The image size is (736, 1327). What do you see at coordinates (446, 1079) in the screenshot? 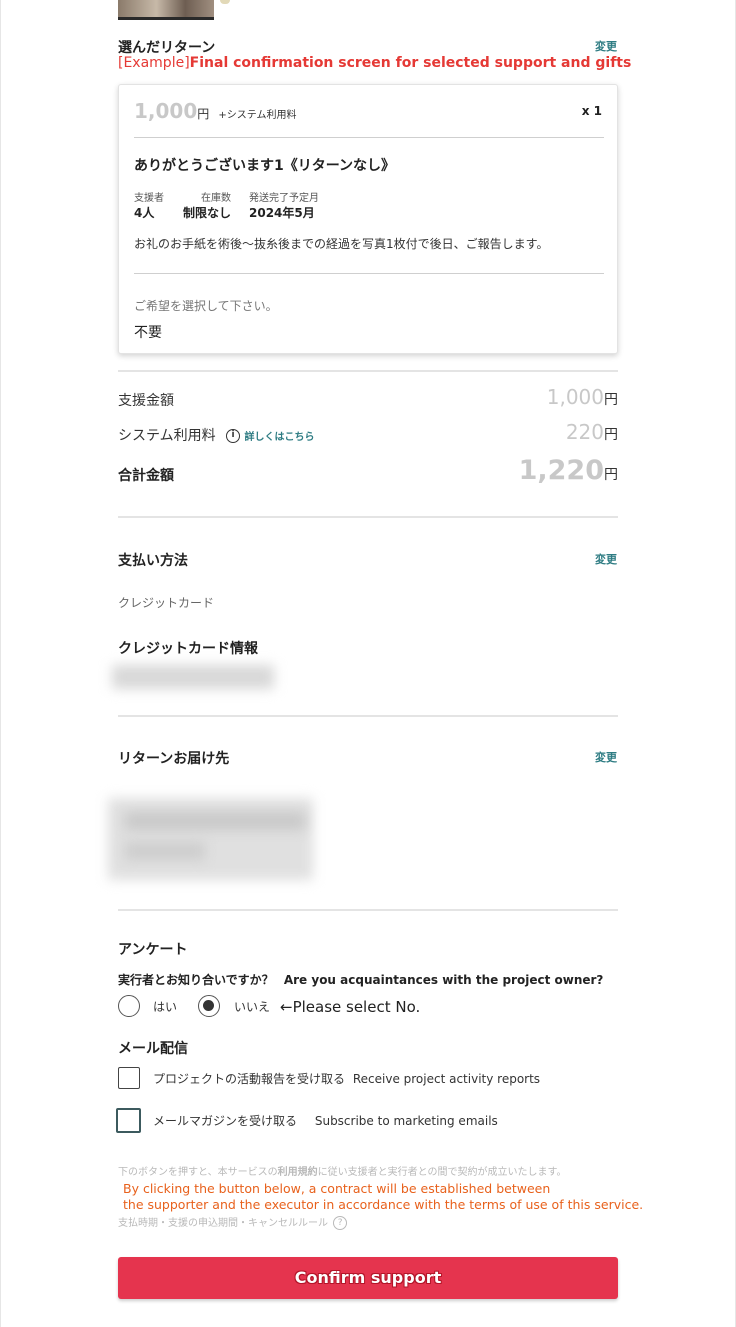
I see `mail-option1-en: Receive project activity reports` at bounding box center [446, 1079].